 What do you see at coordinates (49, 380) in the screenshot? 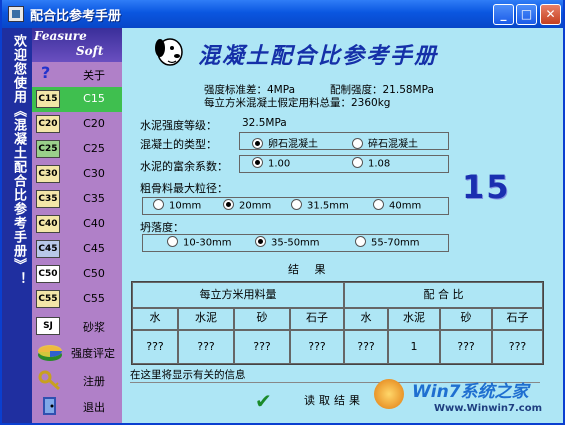
I see `key-icon` at bounding box center [49, 380].